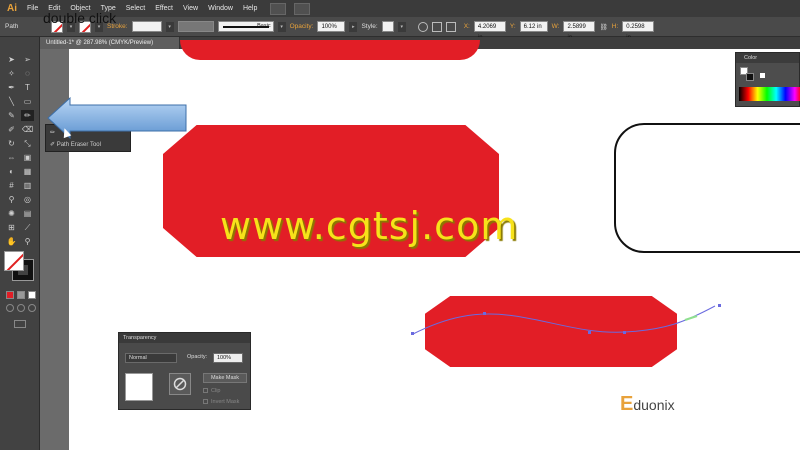 The image size is (800, 450). I want to click on graph-tool-icon: ▤, so click(27, 213).